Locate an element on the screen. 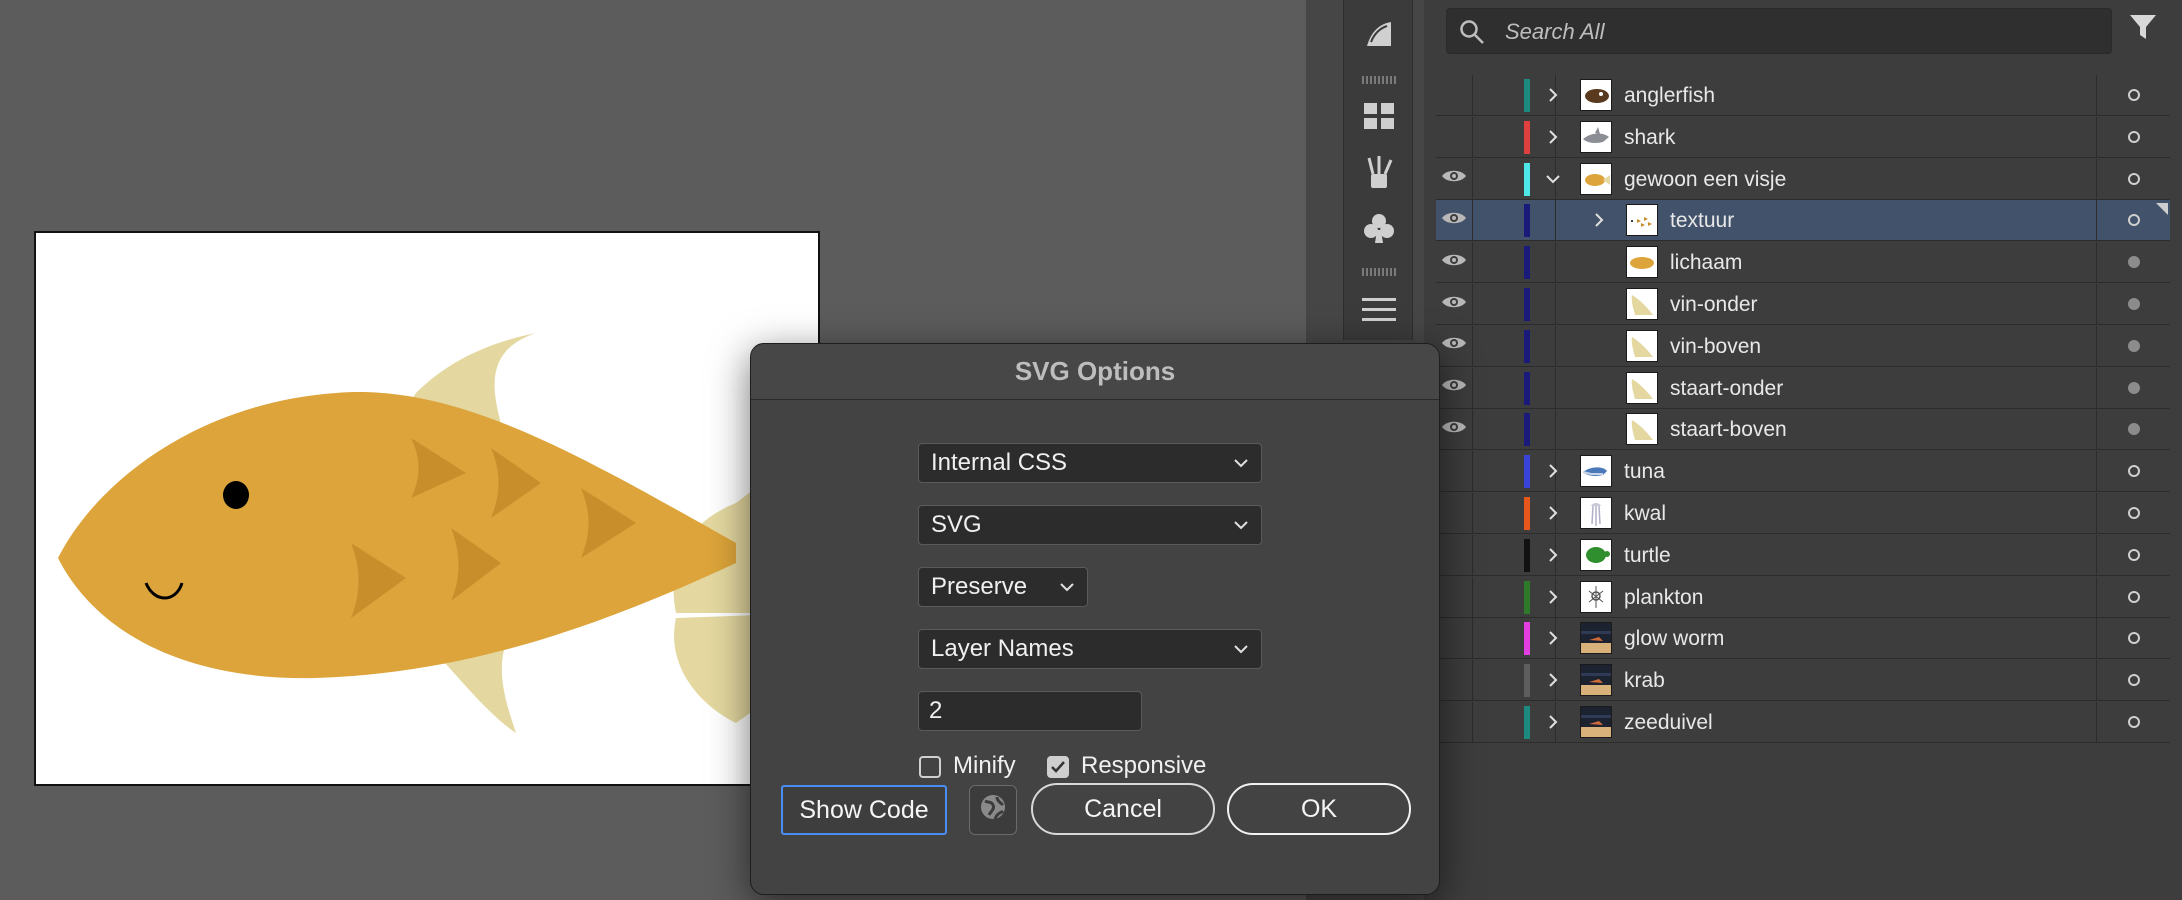 The width and height of the screenshot is (2182, 900). layer-row-shark: shark is located at coordinates (1803, 137).